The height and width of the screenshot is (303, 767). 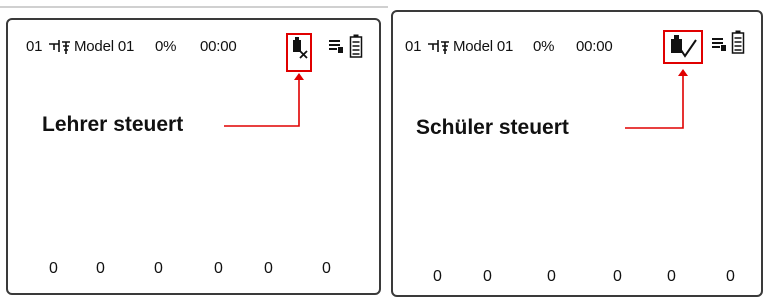 I want to click on top-divider, so click(x=194, y=7).